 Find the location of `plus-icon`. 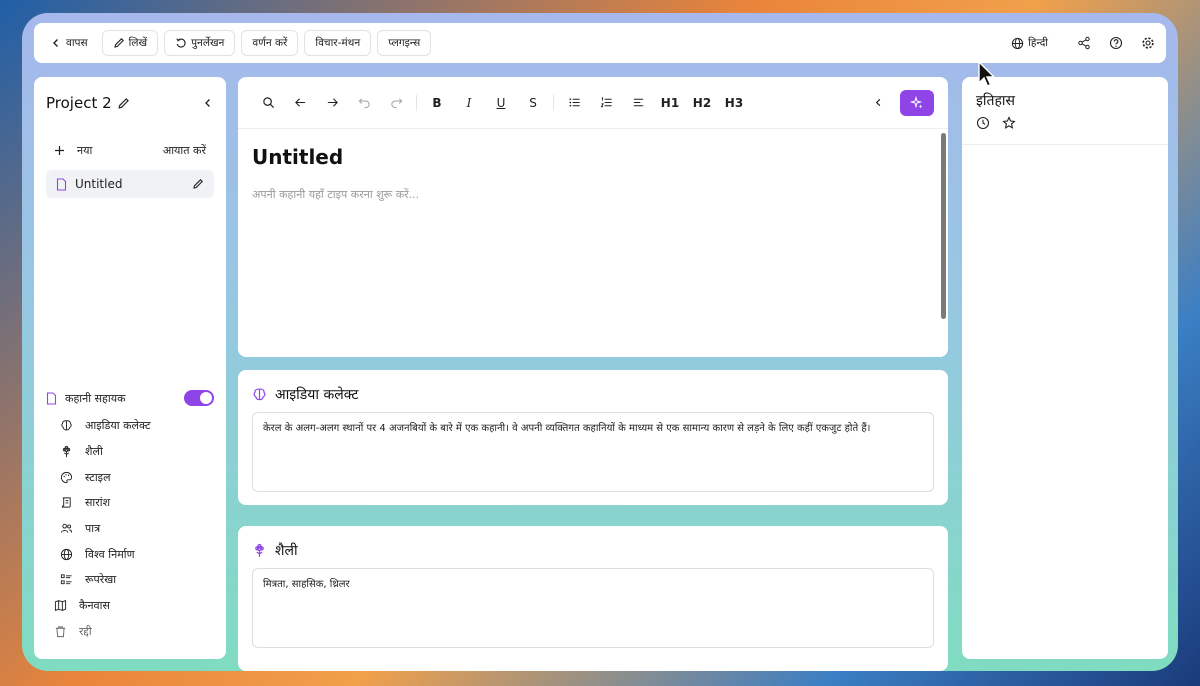

plus-icon is located at coordinates (59, 150).